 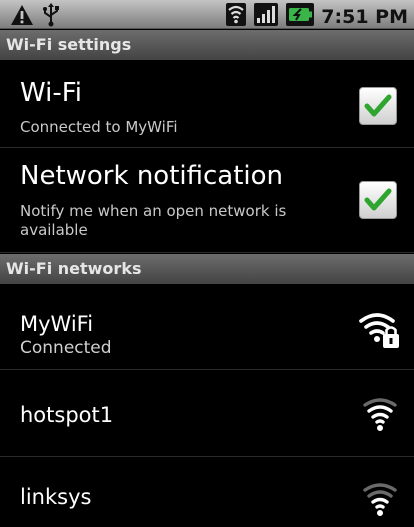 I want to click on status-bar-right: 7:51 PM, so click(x=316, y=16).